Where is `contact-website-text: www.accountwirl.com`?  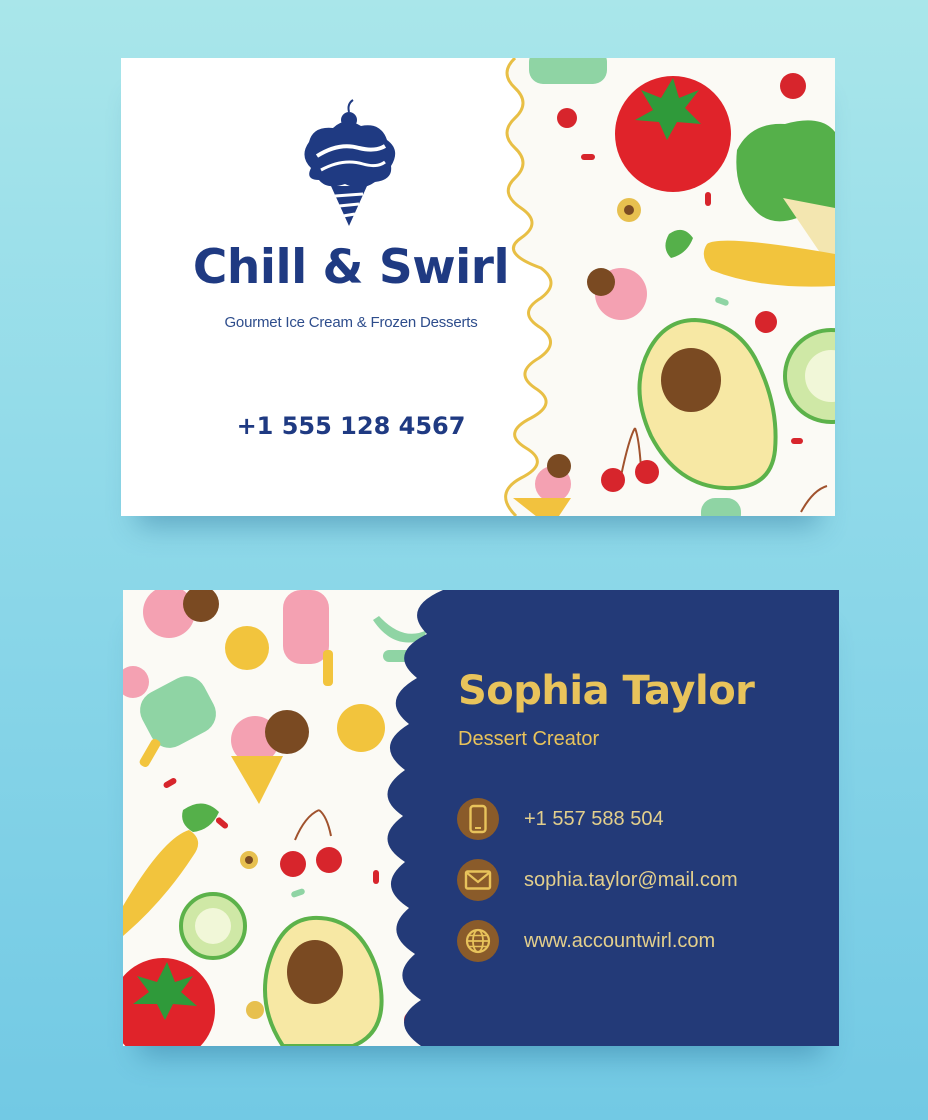 contact-website-text: www.accountwirl.com is located at coordinates (620, 940).